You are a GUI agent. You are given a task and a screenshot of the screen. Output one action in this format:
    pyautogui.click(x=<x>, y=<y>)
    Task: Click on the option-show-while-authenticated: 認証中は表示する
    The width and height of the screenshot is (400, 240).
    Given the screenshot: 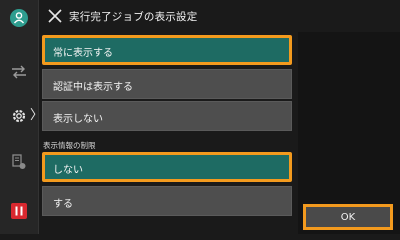 What is the action you would take?
    pyautogui.click(x=167, y=84)
    